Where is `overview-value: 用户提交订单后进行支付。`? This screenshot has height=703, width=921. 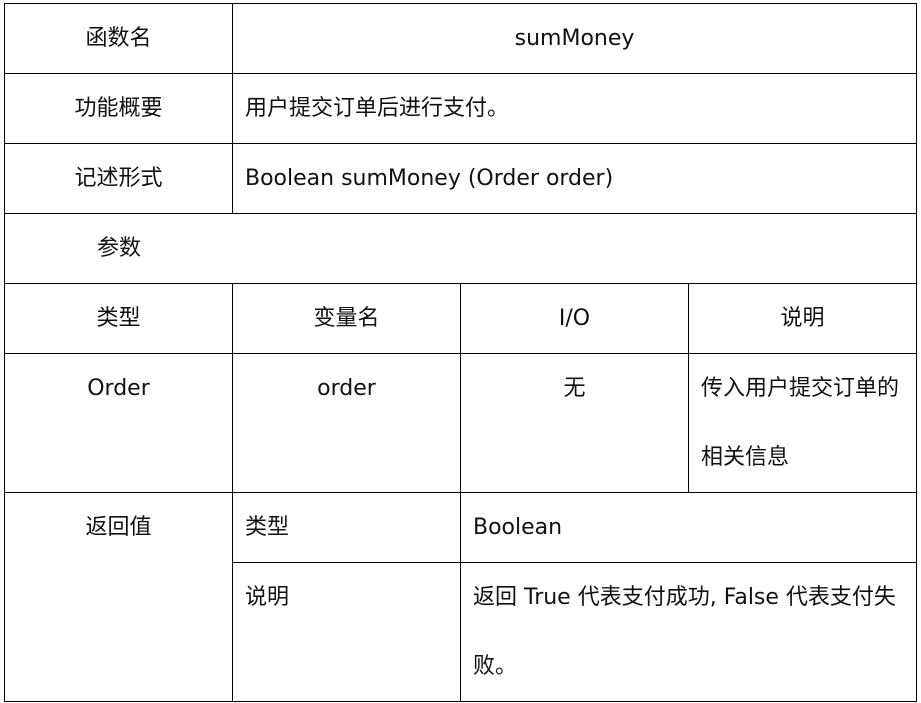
overview-value: 用户提交订单后进行支付。 is located at coordinates (574, 108).